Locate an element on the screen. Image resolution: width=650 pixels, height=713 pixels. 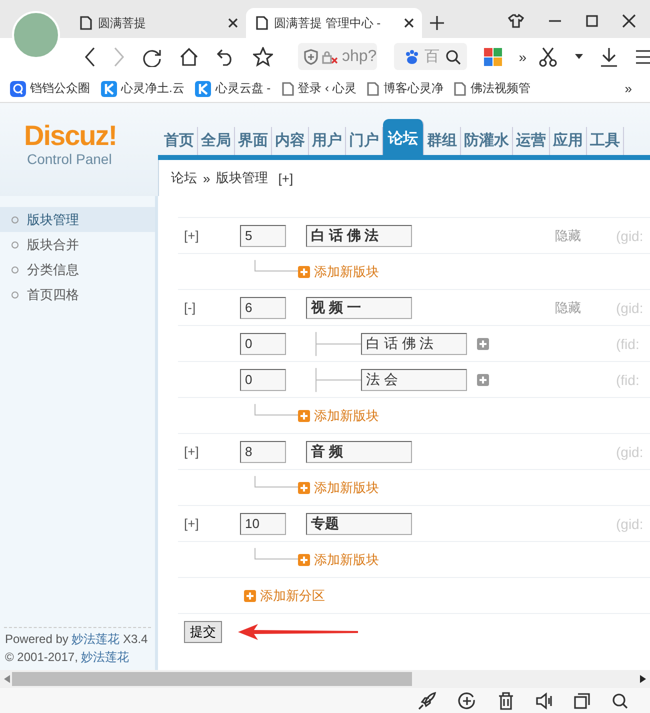
logo-title: Discuz! is located at coordinates (71, 136).